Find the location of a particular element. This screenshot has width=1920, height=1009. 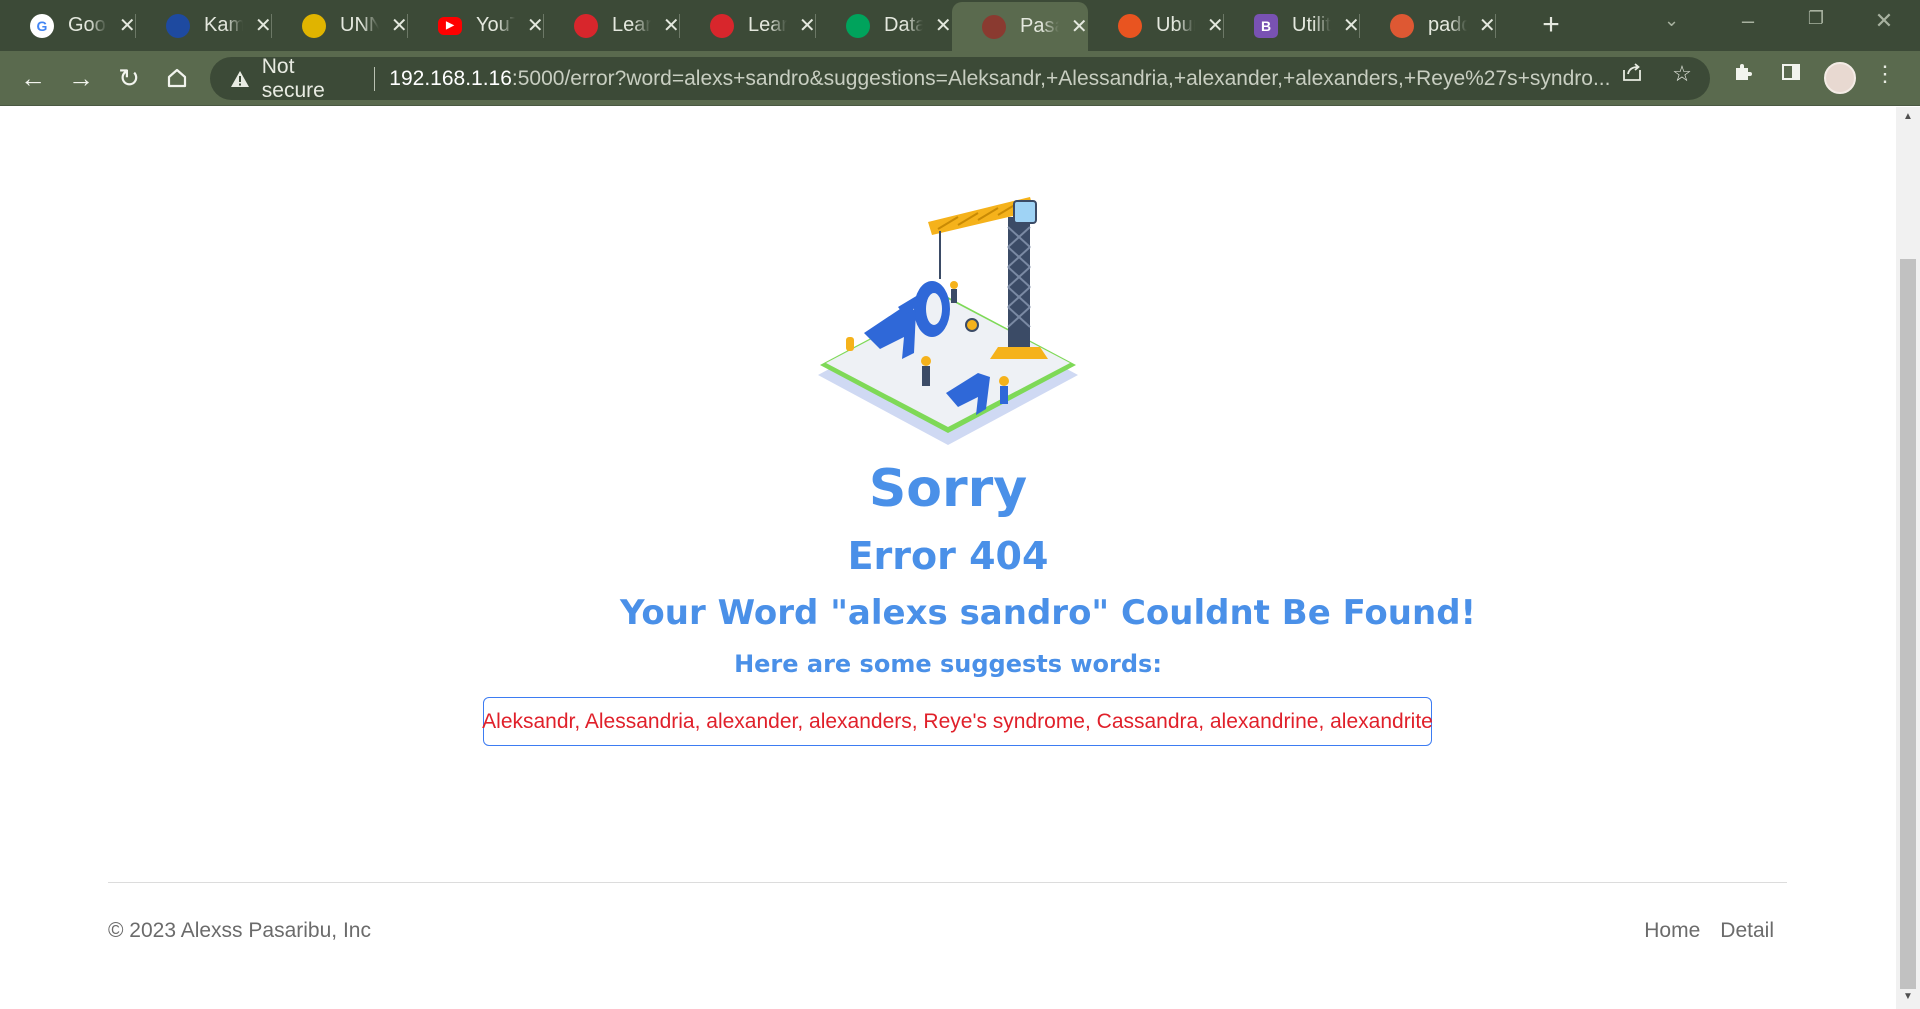

share-icon is located at coordinates (1632, 75).